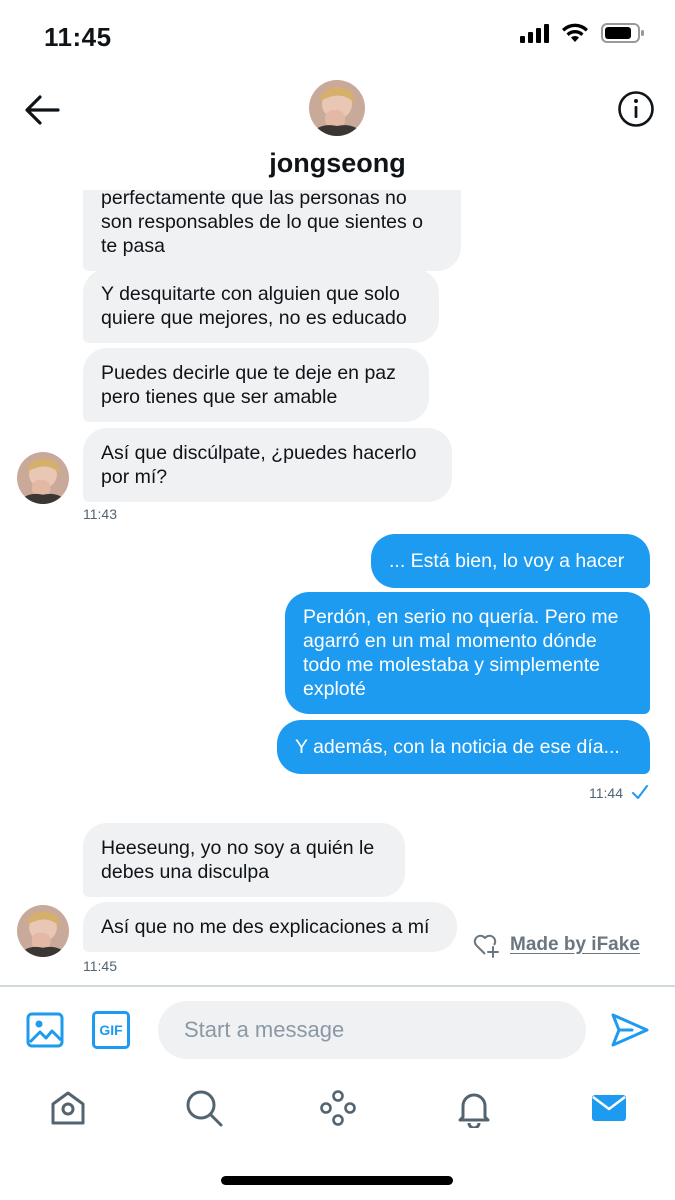  What do you see at coordinates (78, 37) in the screenshot?
I see `status-time: 11:45` at bounding box center [78, 37].